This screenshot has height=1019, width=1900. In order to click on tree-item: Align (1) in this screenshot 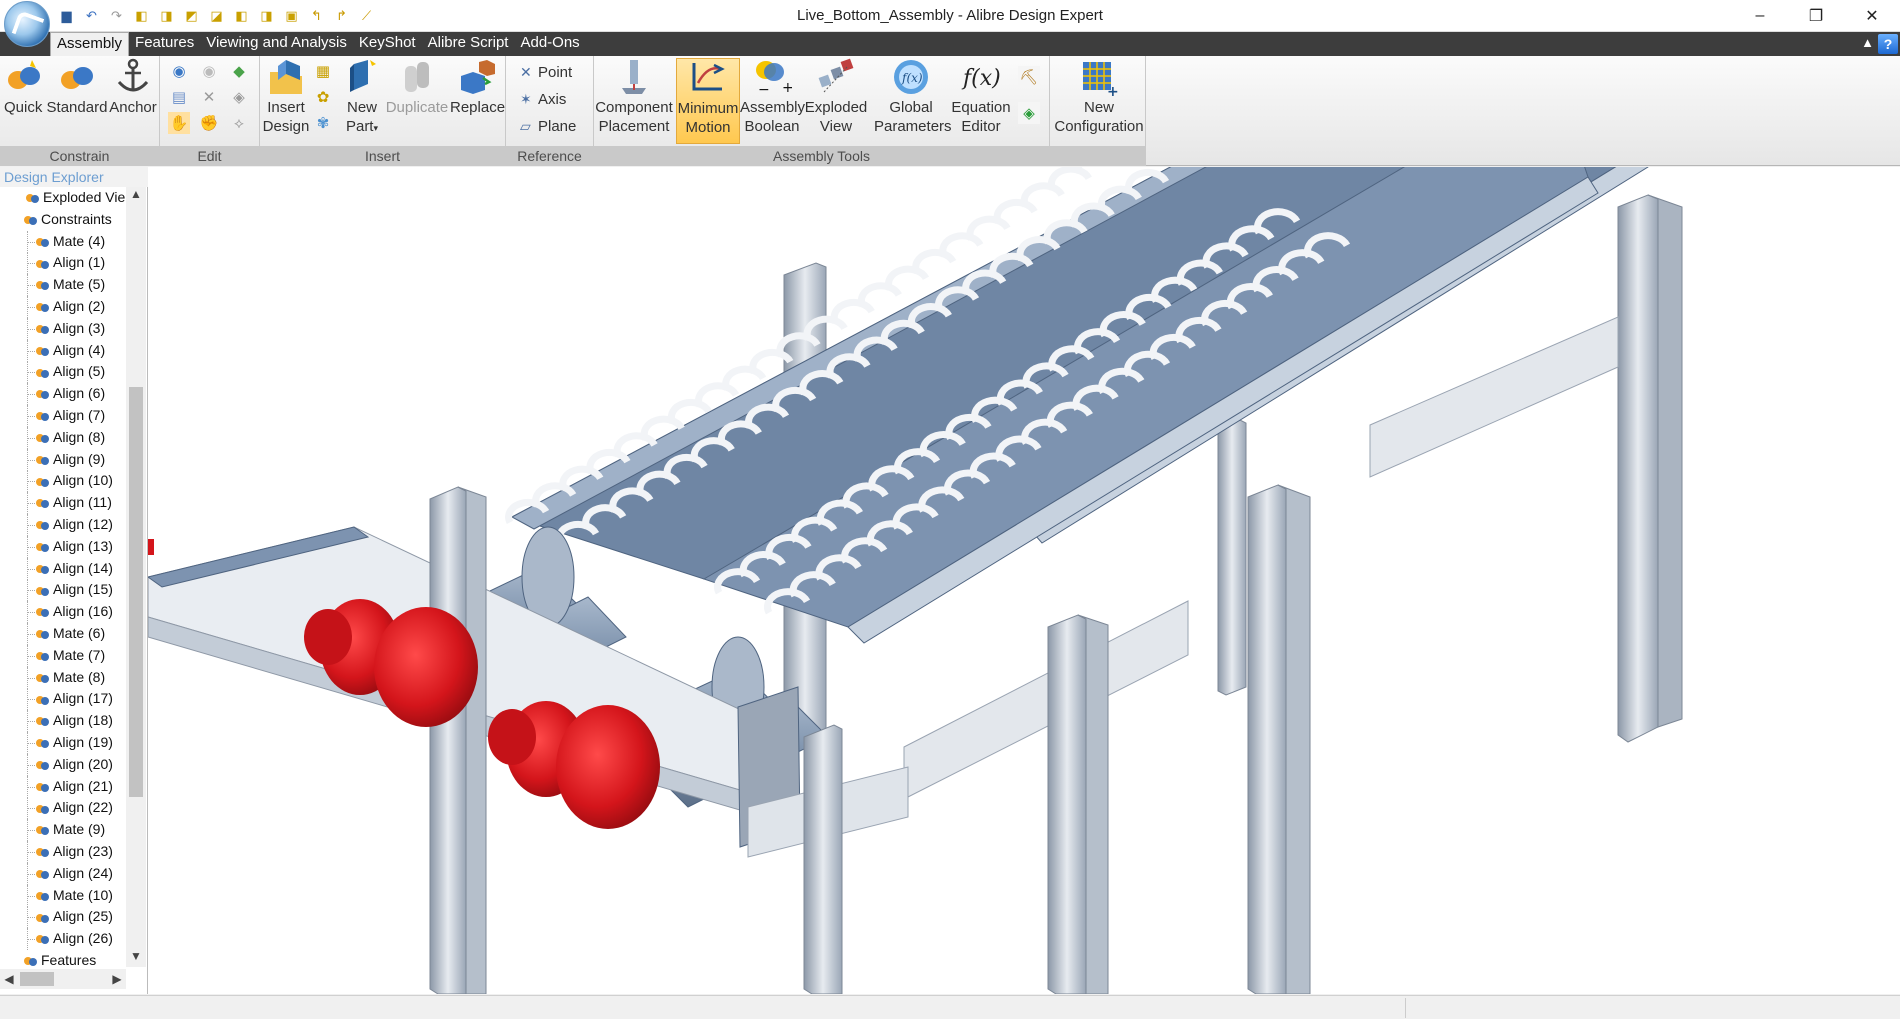, I will do `click(63, 263)`.